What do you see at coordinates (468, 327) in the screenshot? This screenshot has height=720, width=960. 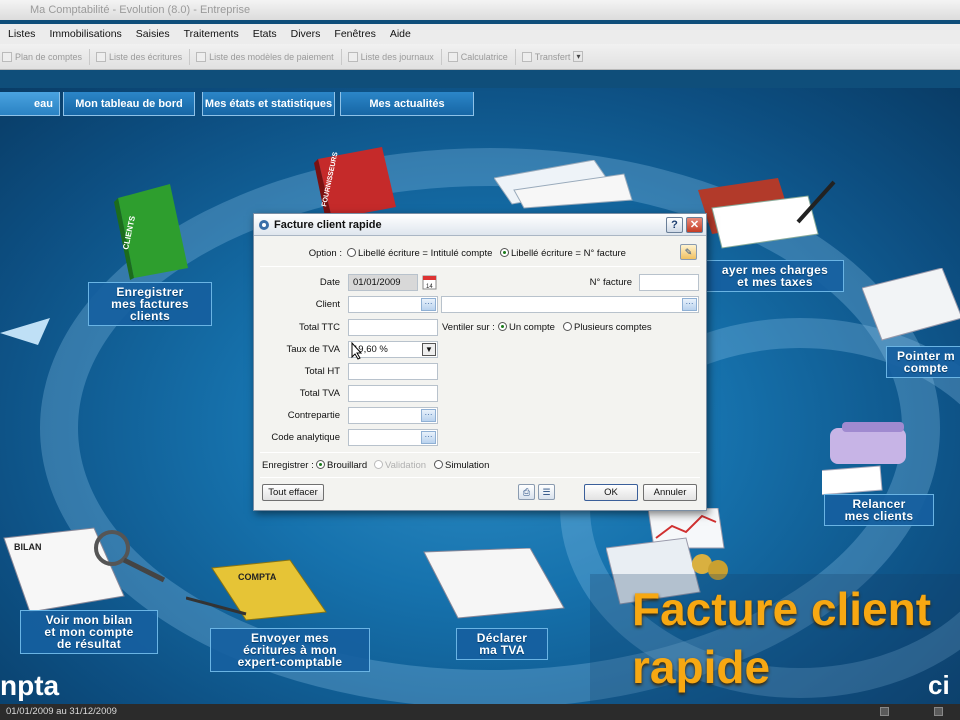 I see `ventiler-label: Ventiler sur :` at bounding box center [468, 327].